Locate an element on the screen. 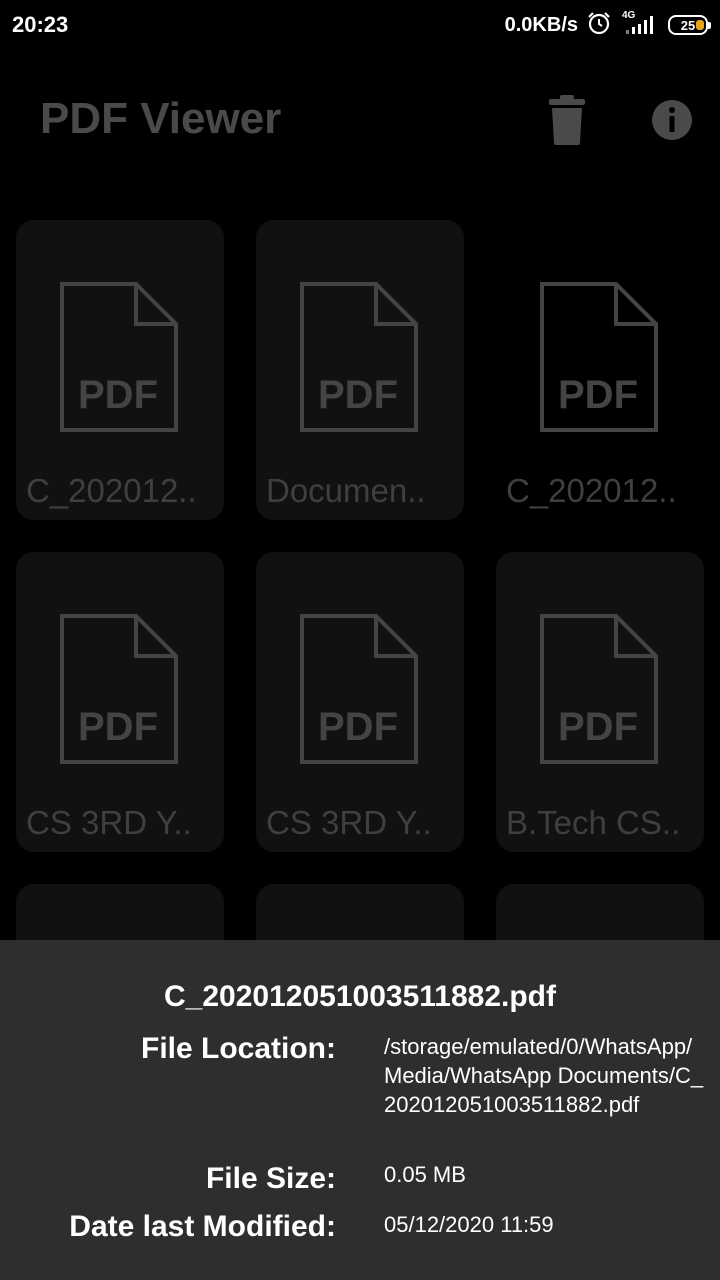  info-icon is located at coordinates (672, 120).